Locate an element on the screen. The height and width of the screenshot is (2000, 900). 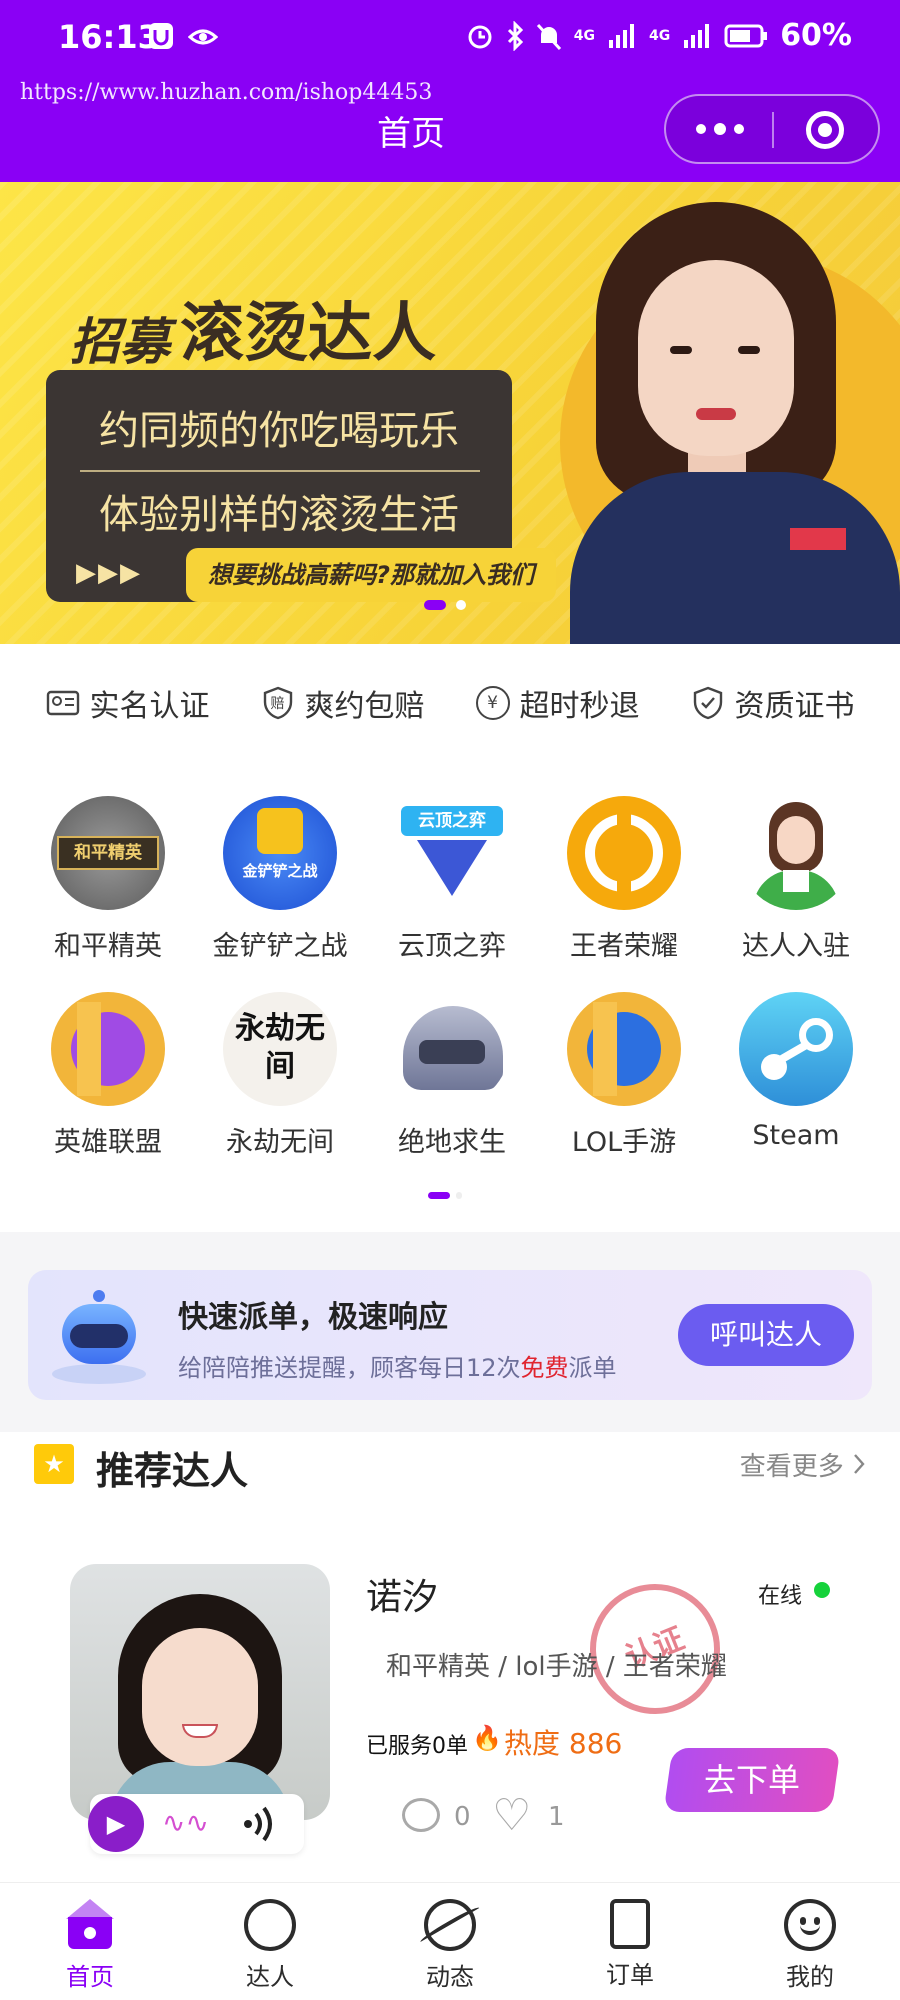
tab-label: 达人 is located at coordinates (270, 1977).